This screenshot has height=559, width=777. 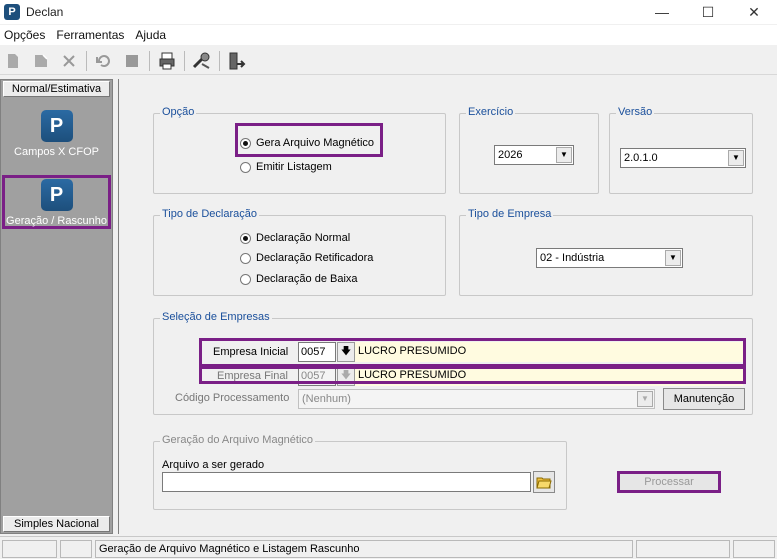 What do you see at coordinates (41, 61) in the screenshot?
I see `open-icon` at bounding box center [41, 61].